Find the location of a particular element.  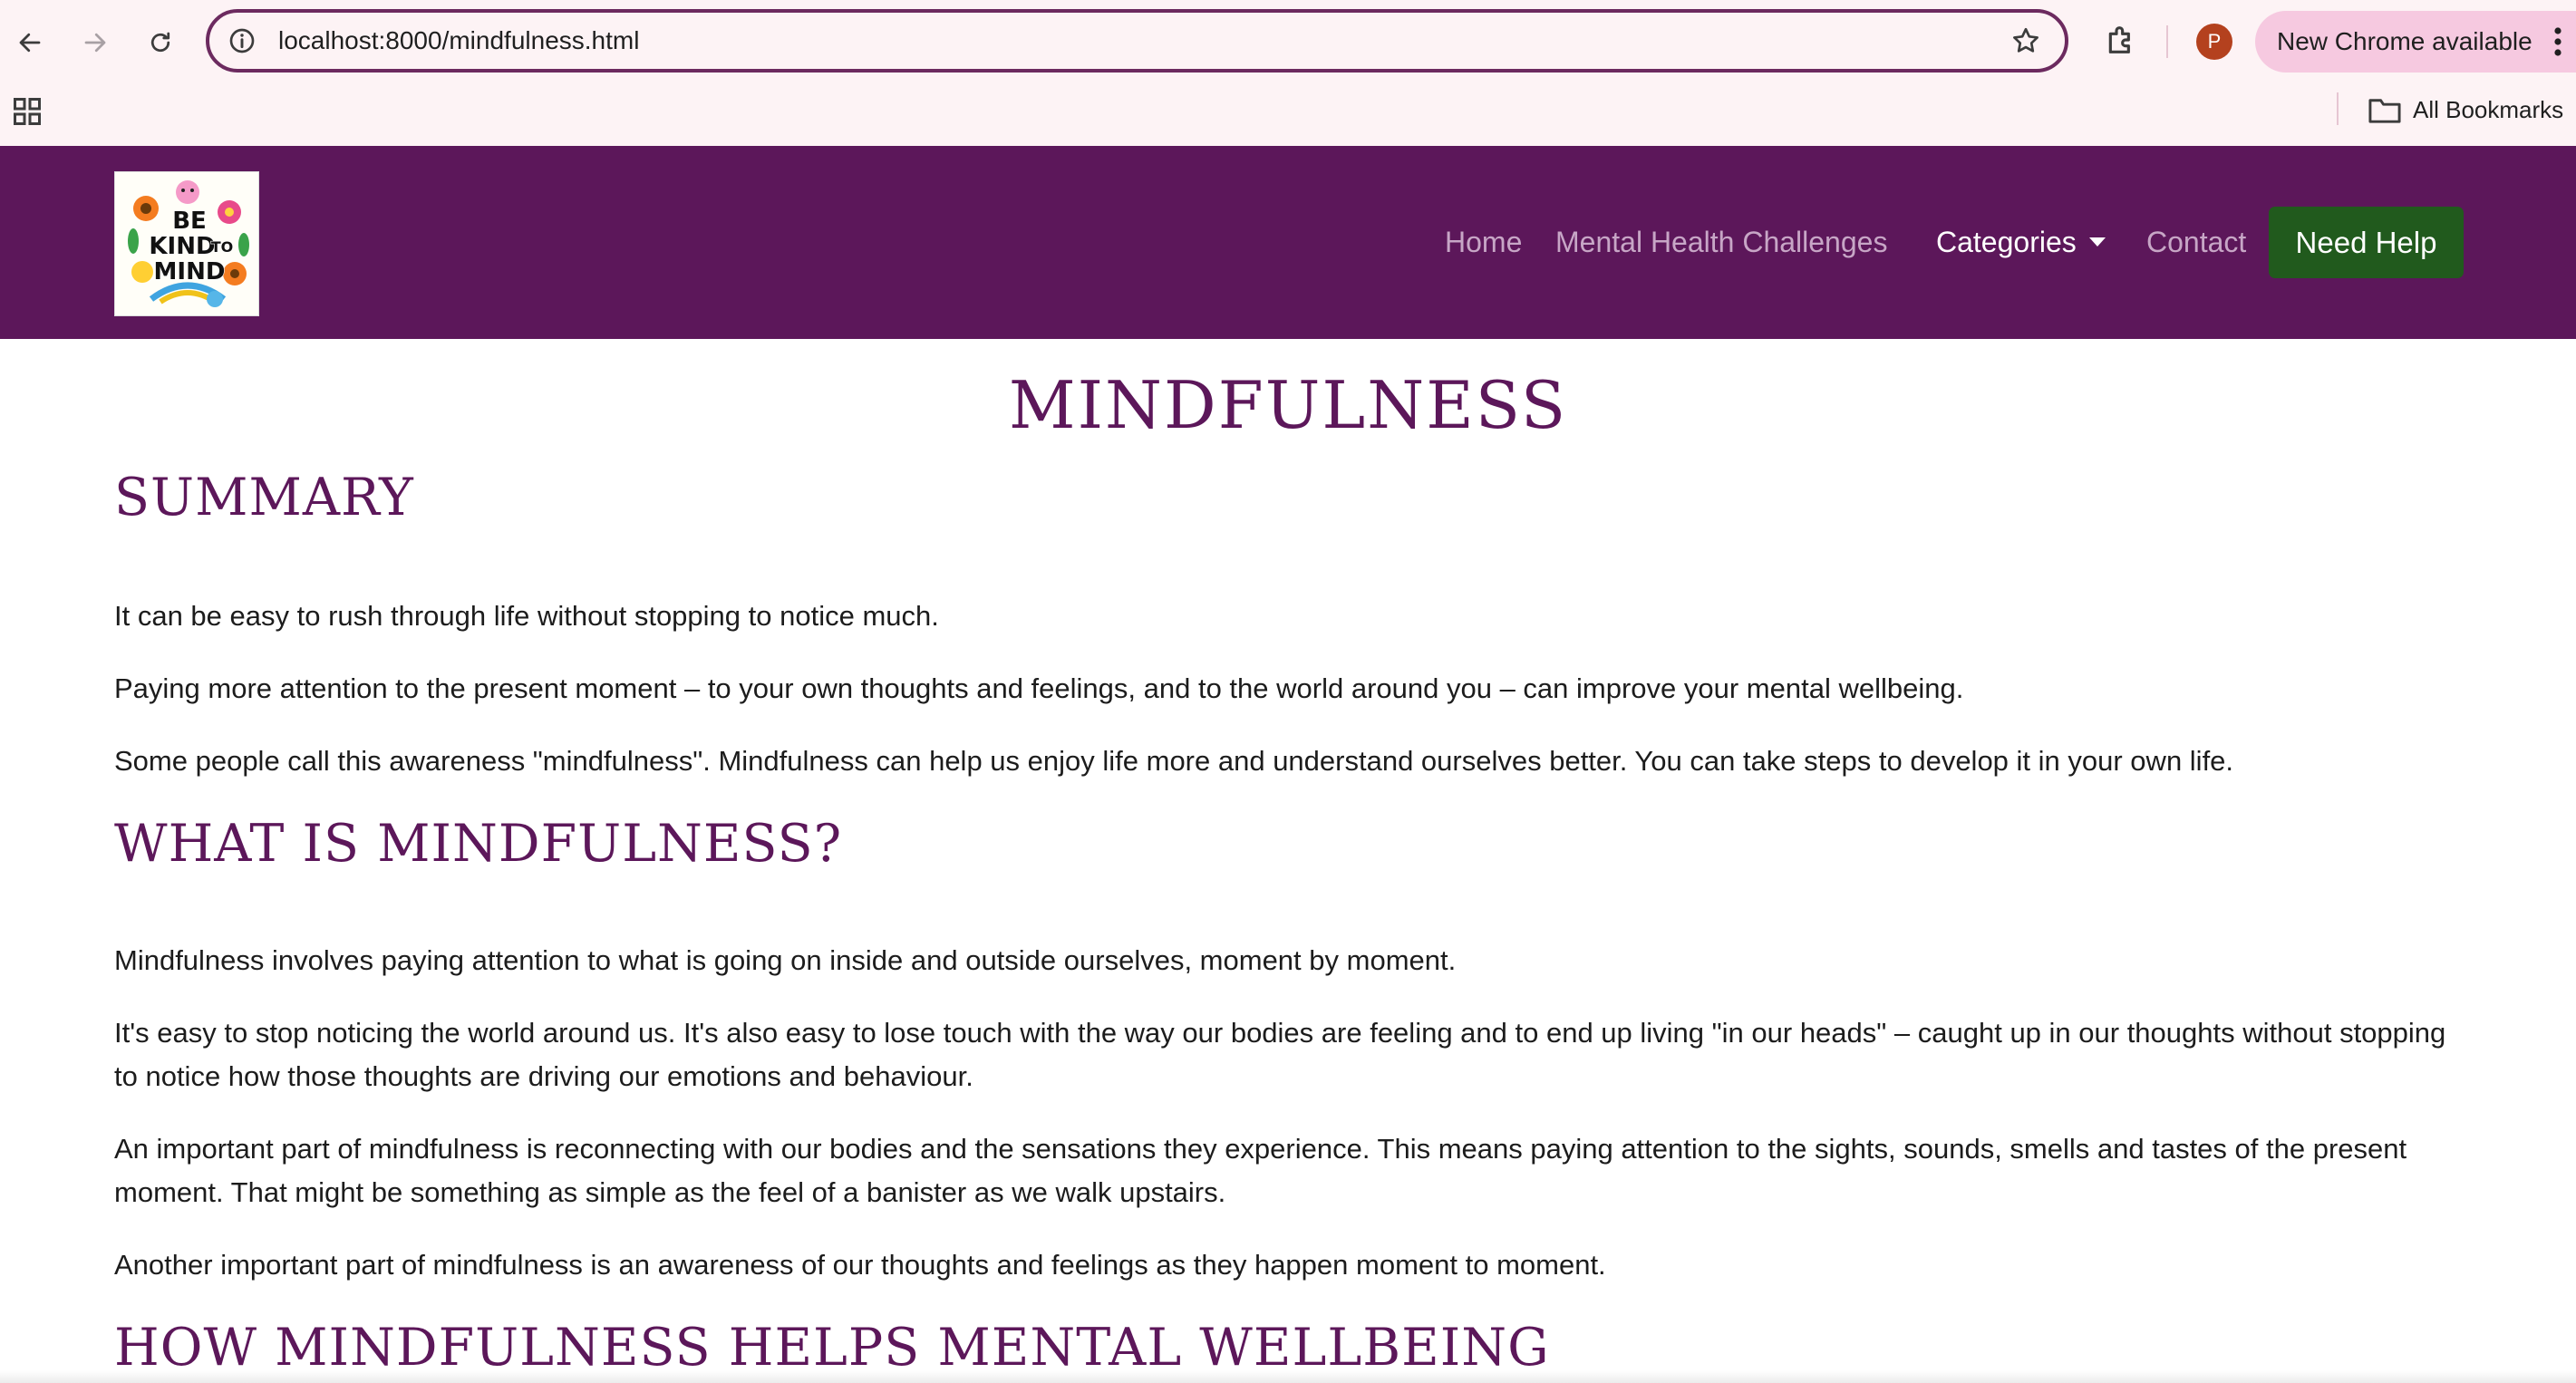

toolbar-divider is located at coordinates (2167, 41).